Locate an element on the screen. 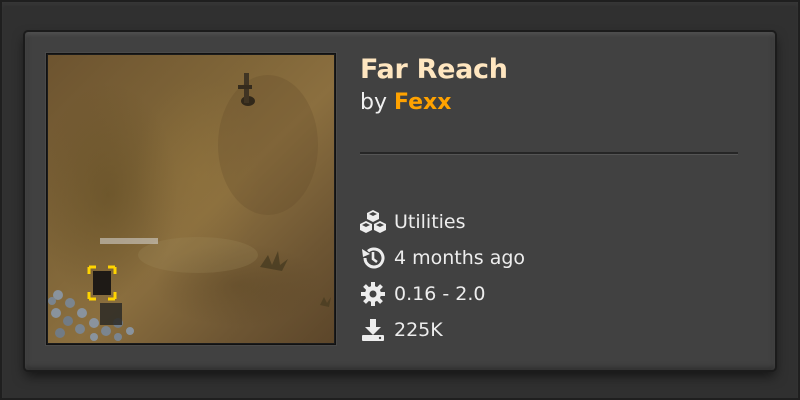  versions-row: 0.16 - 2.0 is located at coordinates (422, 294).